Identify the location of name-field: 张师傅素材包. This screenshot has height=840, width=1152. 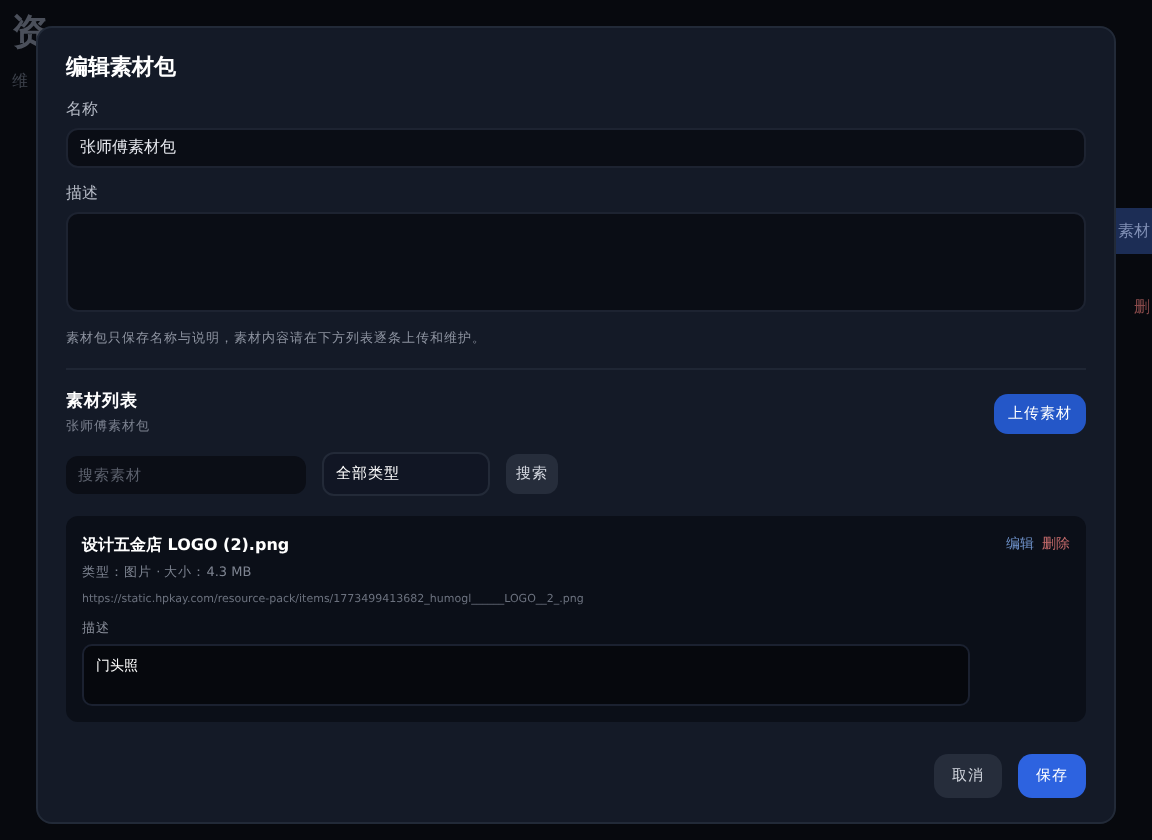
(576, 148).